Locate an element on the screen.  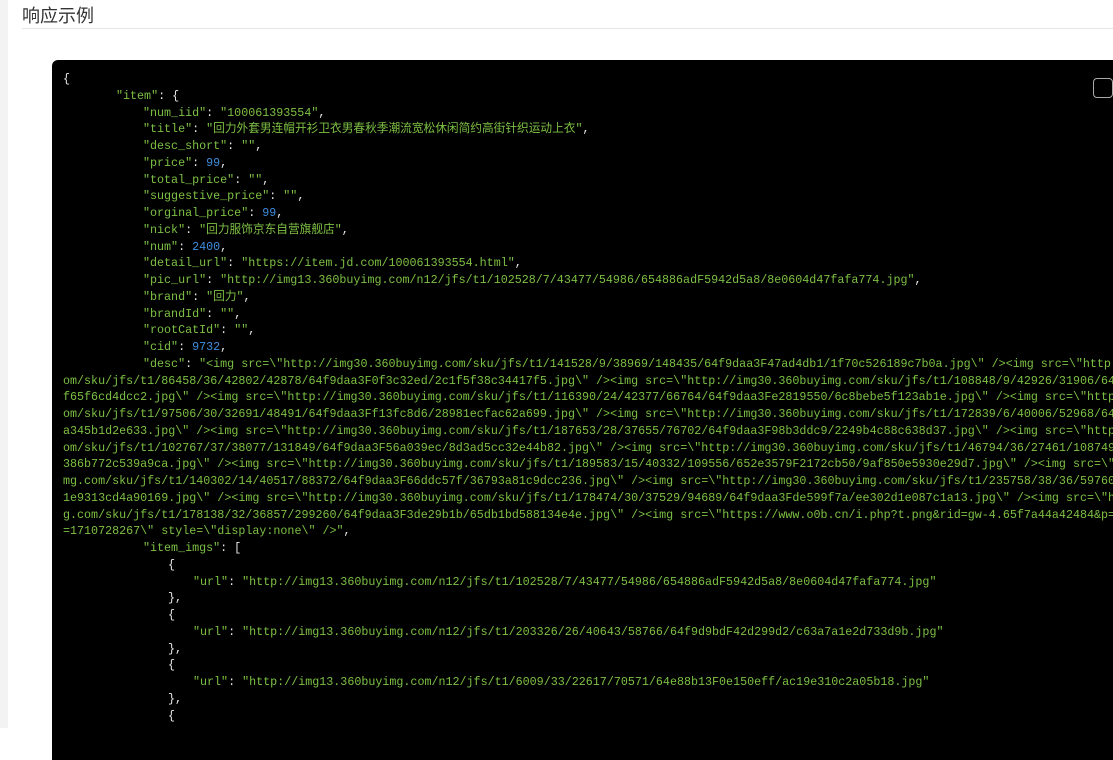
json-string: "100061393554" is located at coordinates (269, 112).